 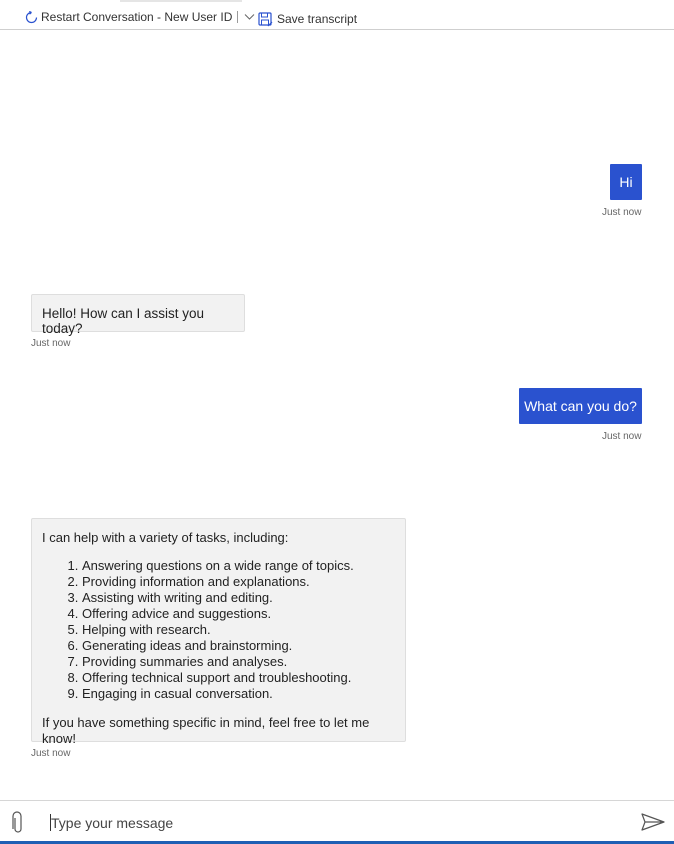 What do you see at coordinates (50, 822) in the screenshot?
I see `text-cursor` at bounding box center [50, 822].